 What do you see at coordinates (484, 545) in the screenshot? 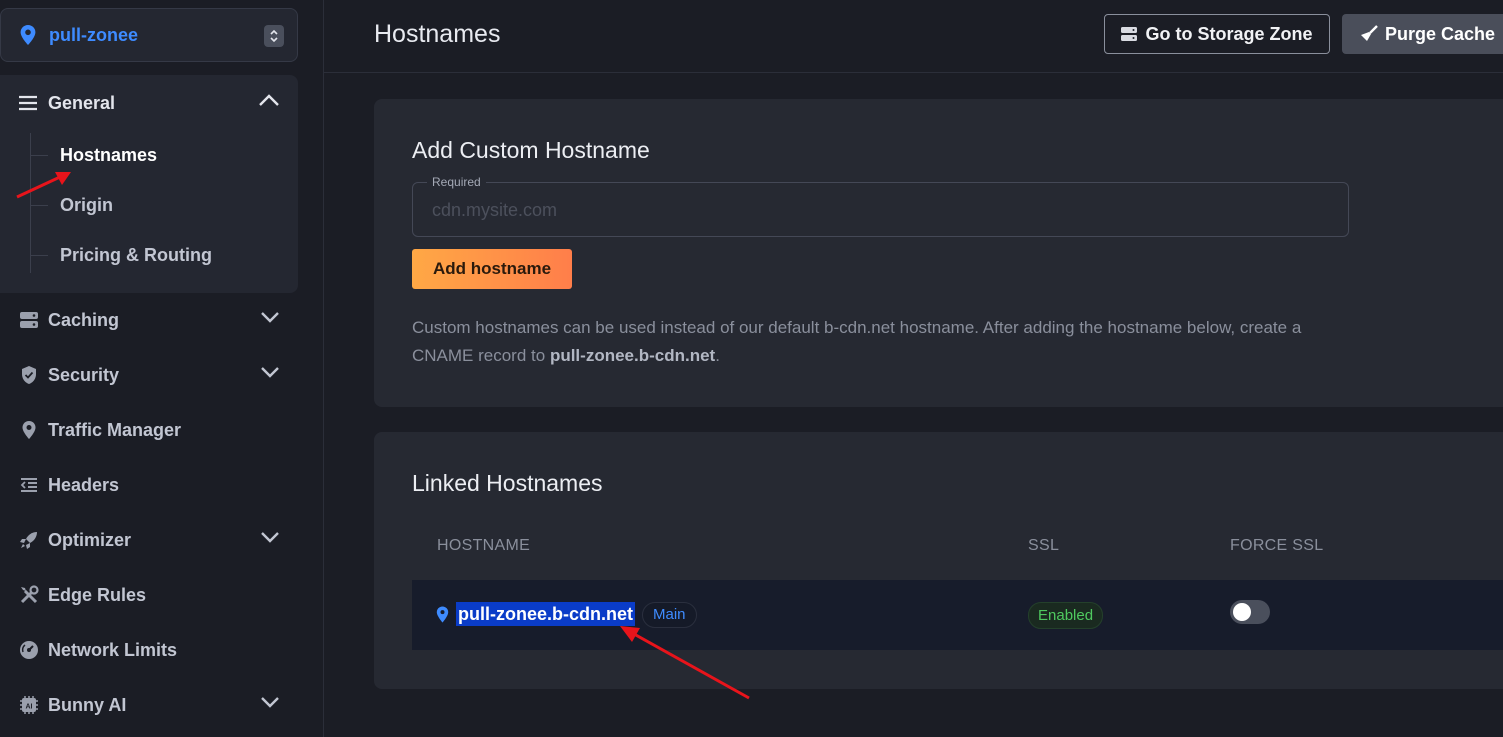
I see `column-header-hostname: HOSTNAME` at bounding box center [484, 545].